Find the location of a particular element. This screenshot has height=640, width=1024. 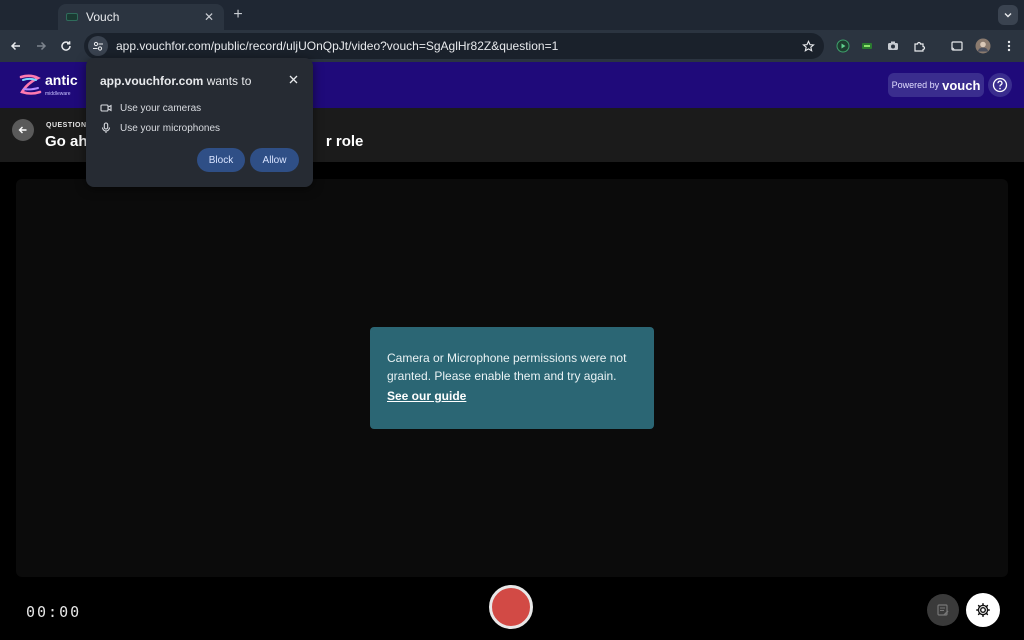

close-icon is located at coordinates (293, 79).